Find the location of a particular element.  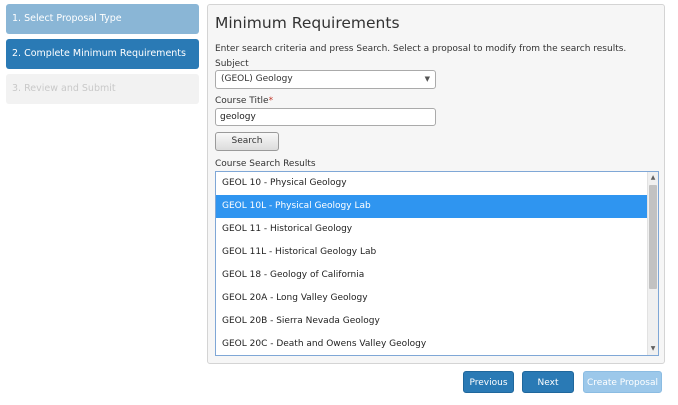

result-item-geol-11l: GEOL 11L - Historical Geology Lab is located at coordinates (432, 252).